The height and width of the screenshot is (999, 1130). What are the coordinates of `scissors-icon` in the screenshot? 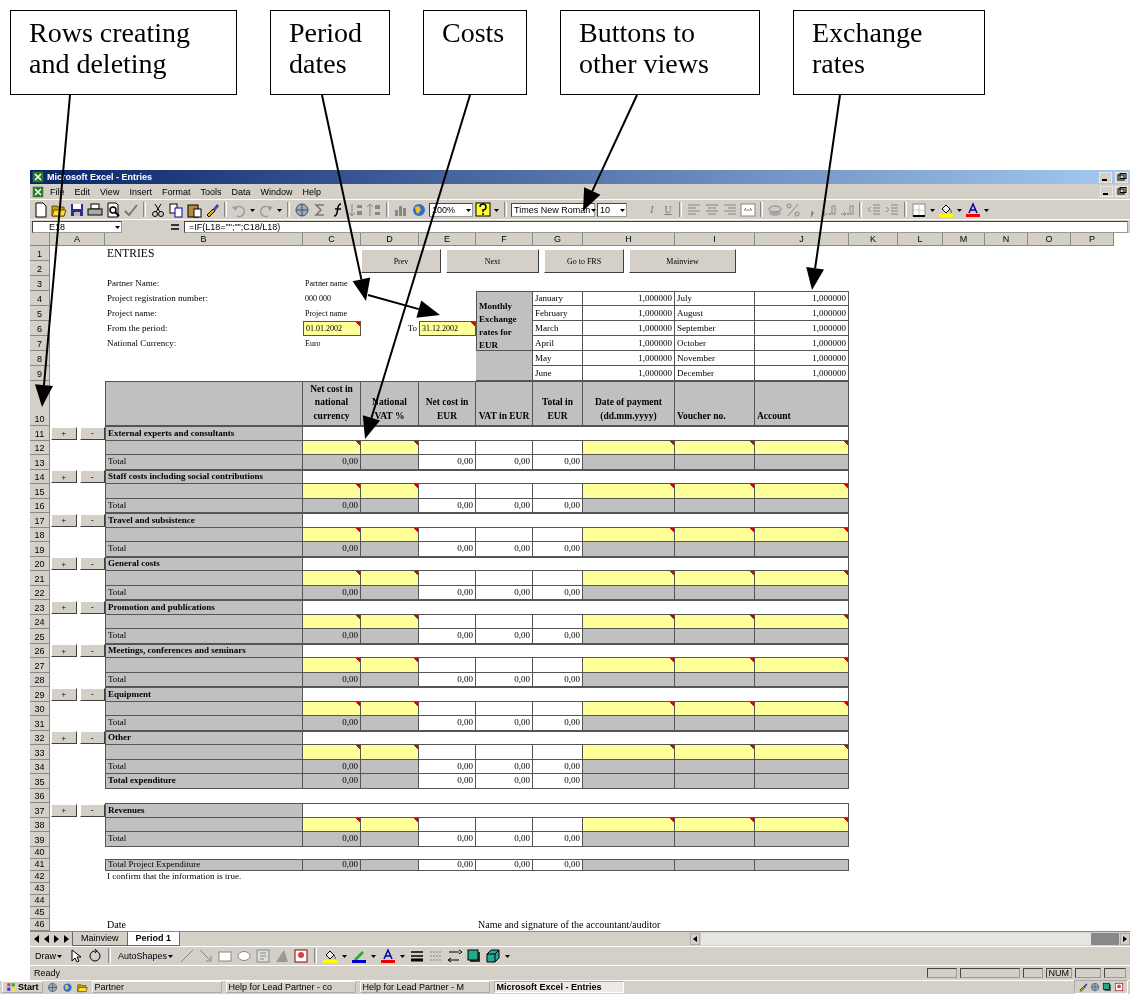 It's located at (158, 209).